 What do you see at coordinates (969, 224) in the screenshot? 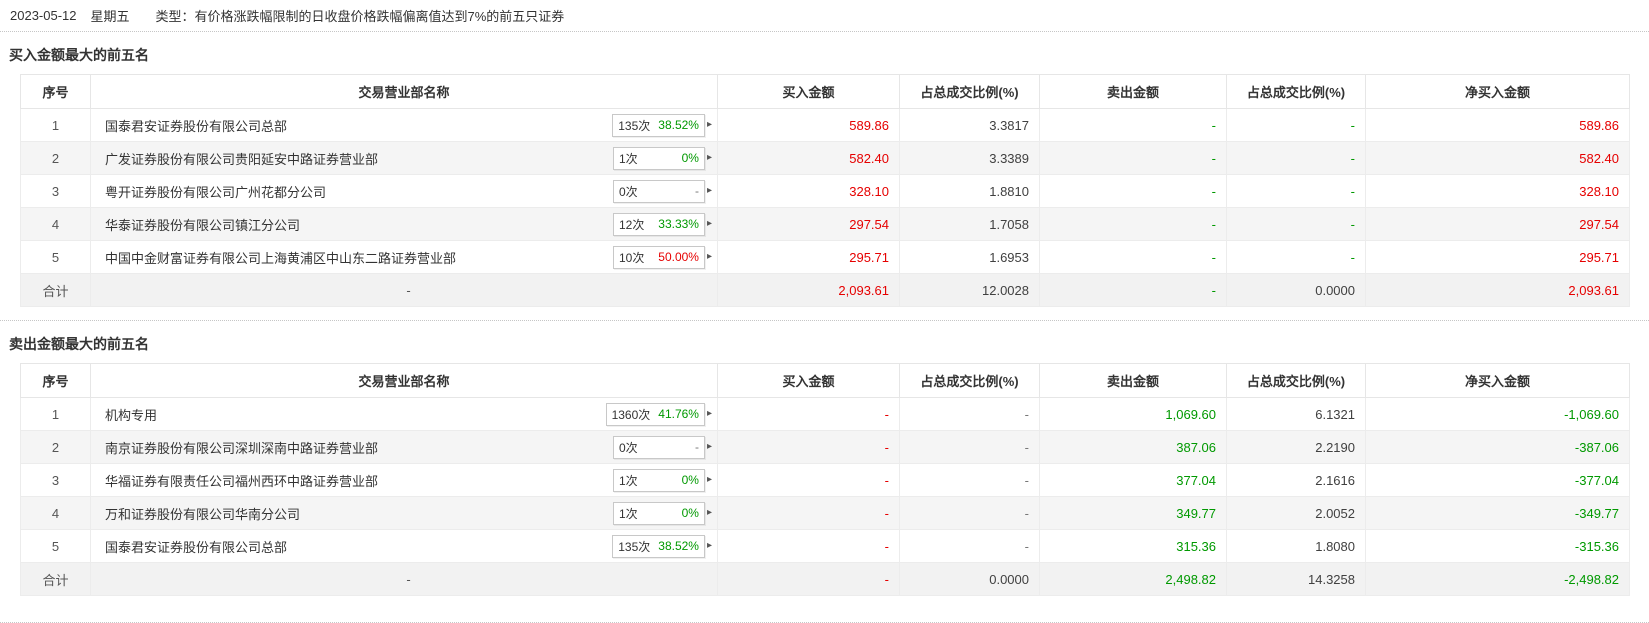
I see `buy-ratio-cell: 1.7058` at bounding box center [969, 224].